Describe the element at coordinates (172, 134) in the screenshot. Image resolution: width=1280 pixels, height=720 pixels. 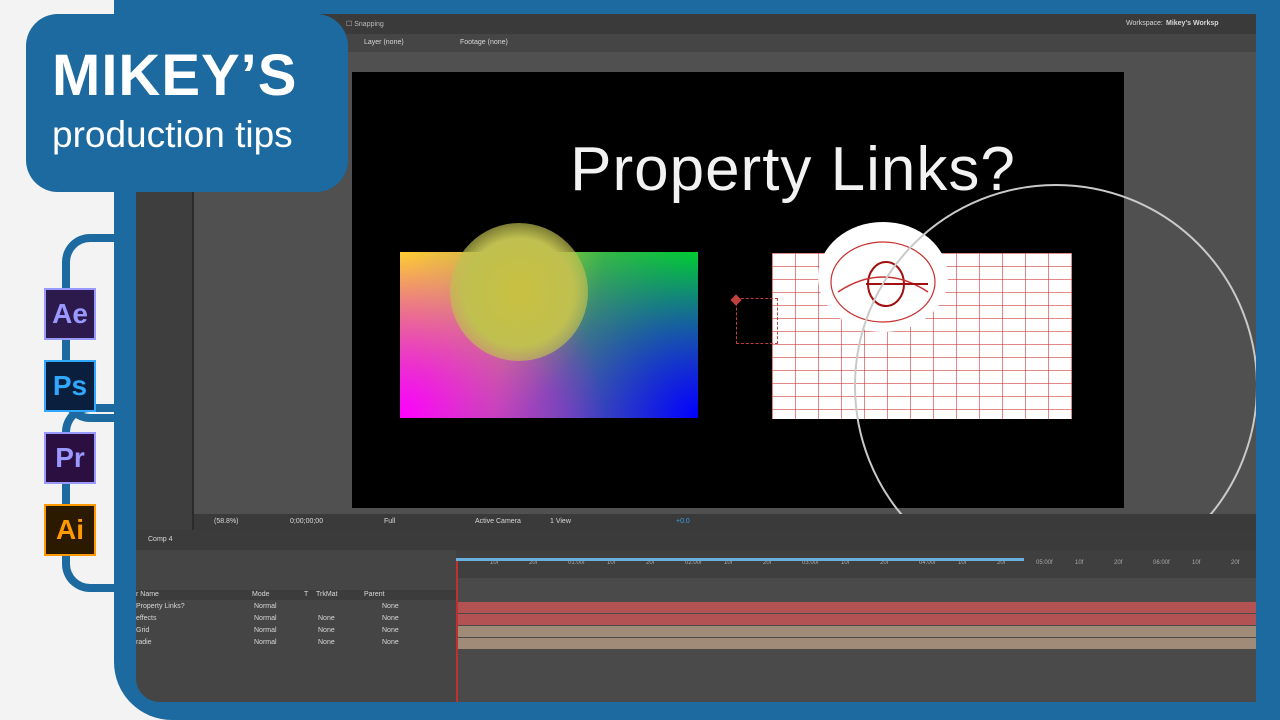
I see `logo-subtitle: production tips` at that location.